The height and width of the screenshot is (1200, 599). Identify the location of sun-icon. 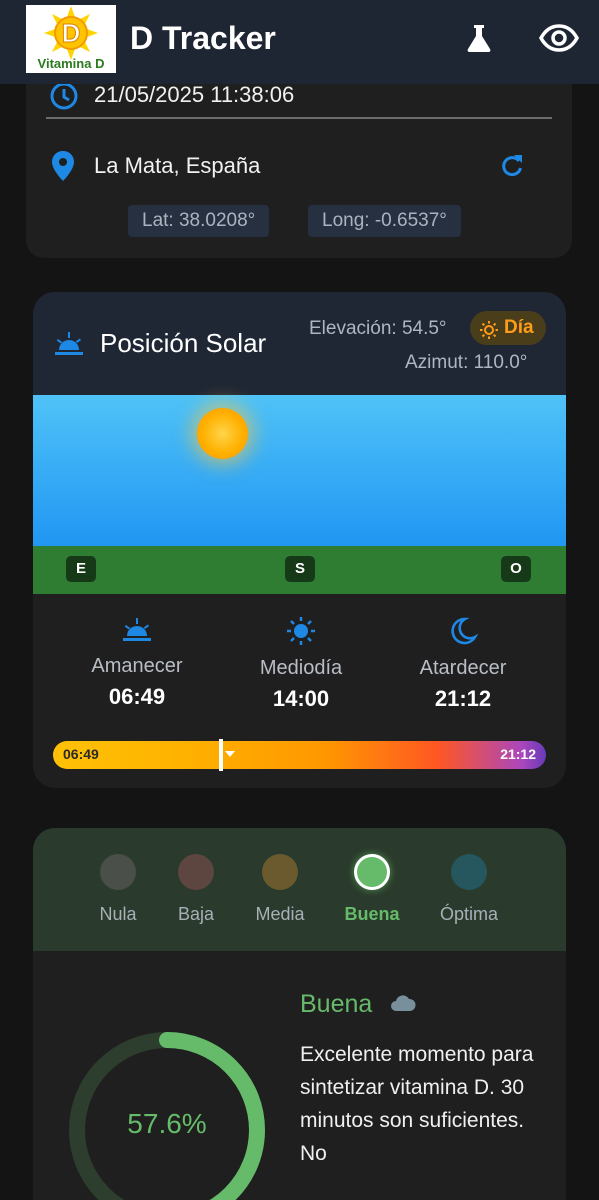
(301, 633).